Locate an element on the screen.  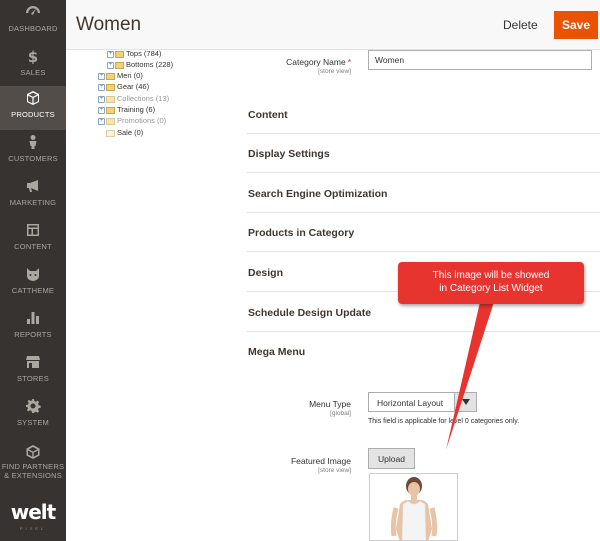
tree-node-label: Gear (46) is located at coordinates (133, 86).